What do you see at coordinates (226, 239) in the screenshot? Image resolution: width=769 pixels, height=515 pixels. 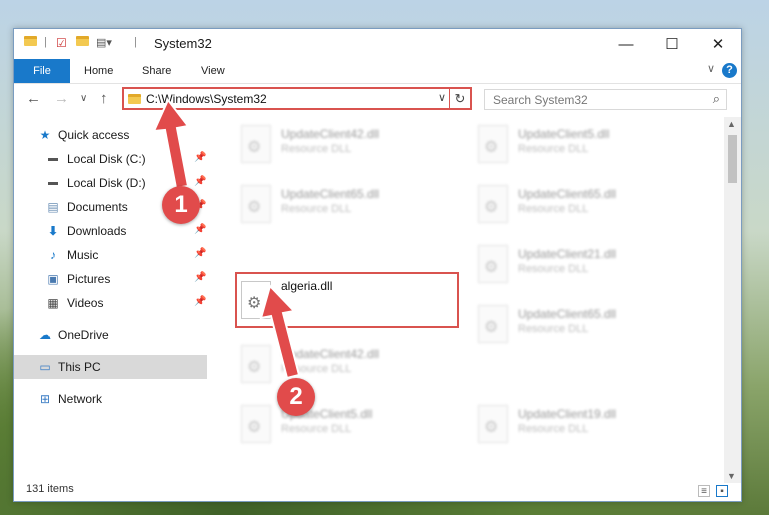 I see `annotation-arrows` at bounding box center [226, 239].